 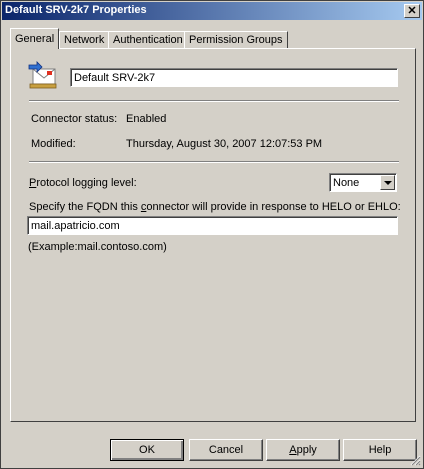 I want to click on title-bar: Default SRV-2k7 Properties ✕, so click(x=212, y=11).